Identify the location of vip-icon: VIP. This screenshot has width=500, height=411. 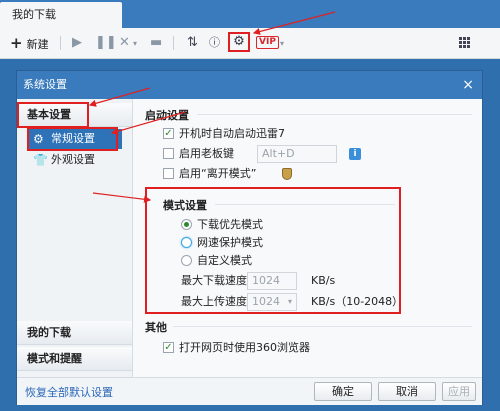
(267, 42).